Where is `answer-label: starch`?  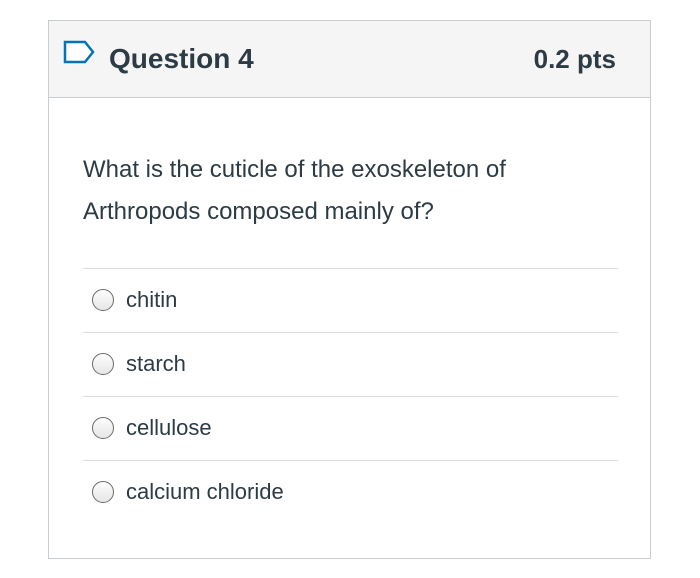 answer-label: starch is located at coordinates (156, 364).